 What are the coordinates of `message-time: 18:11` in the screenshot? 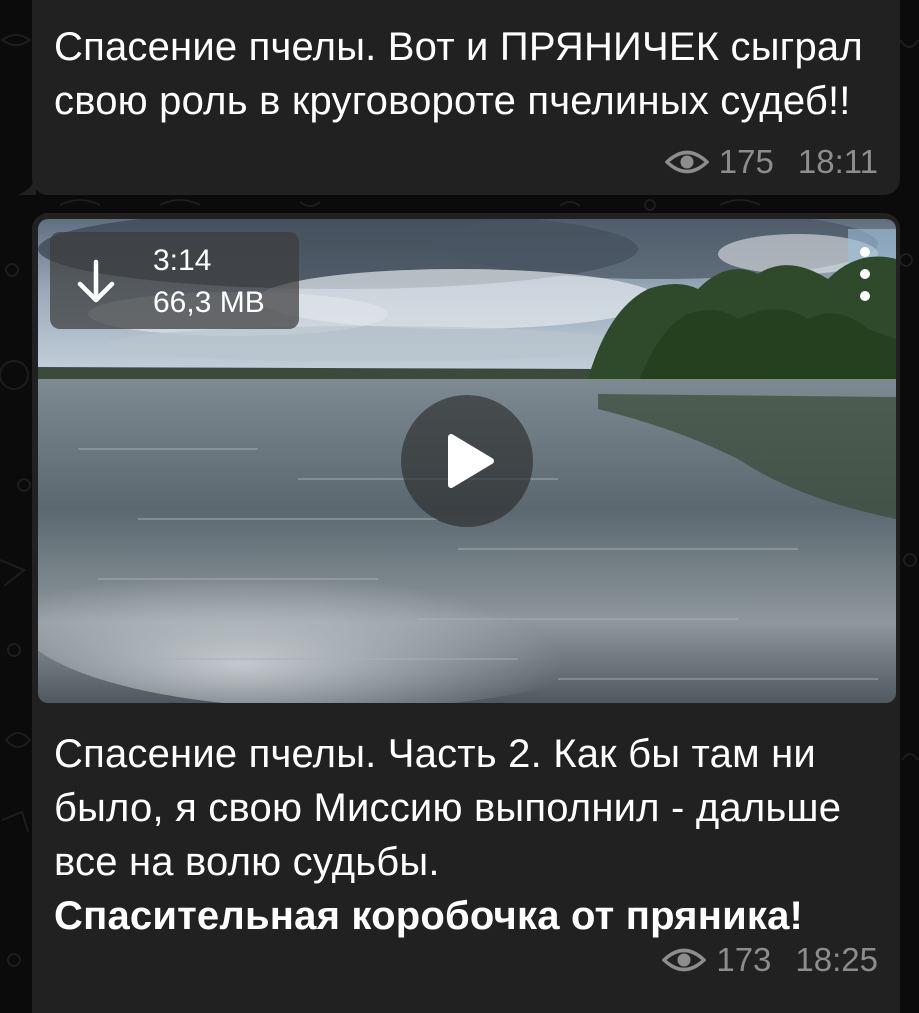 It's located at (837, 161).